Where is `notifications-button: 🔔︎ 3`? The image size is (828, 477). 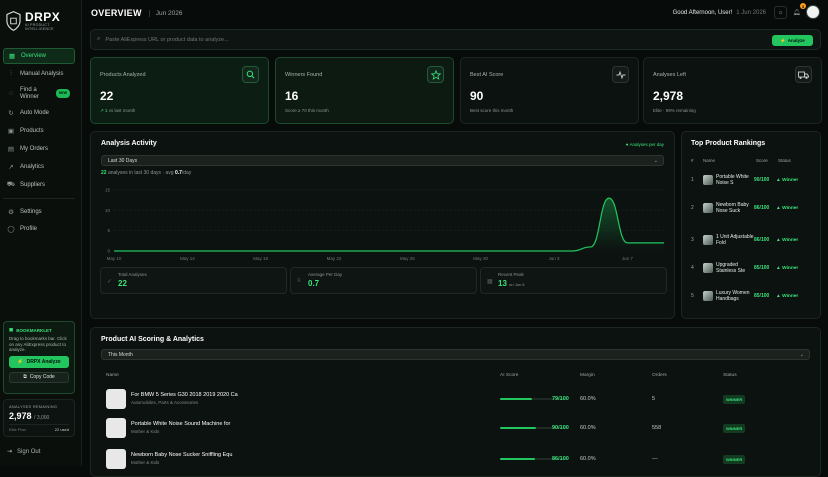 notifications-button: 🔔︎ 3 is located at coordinates (798, 11).